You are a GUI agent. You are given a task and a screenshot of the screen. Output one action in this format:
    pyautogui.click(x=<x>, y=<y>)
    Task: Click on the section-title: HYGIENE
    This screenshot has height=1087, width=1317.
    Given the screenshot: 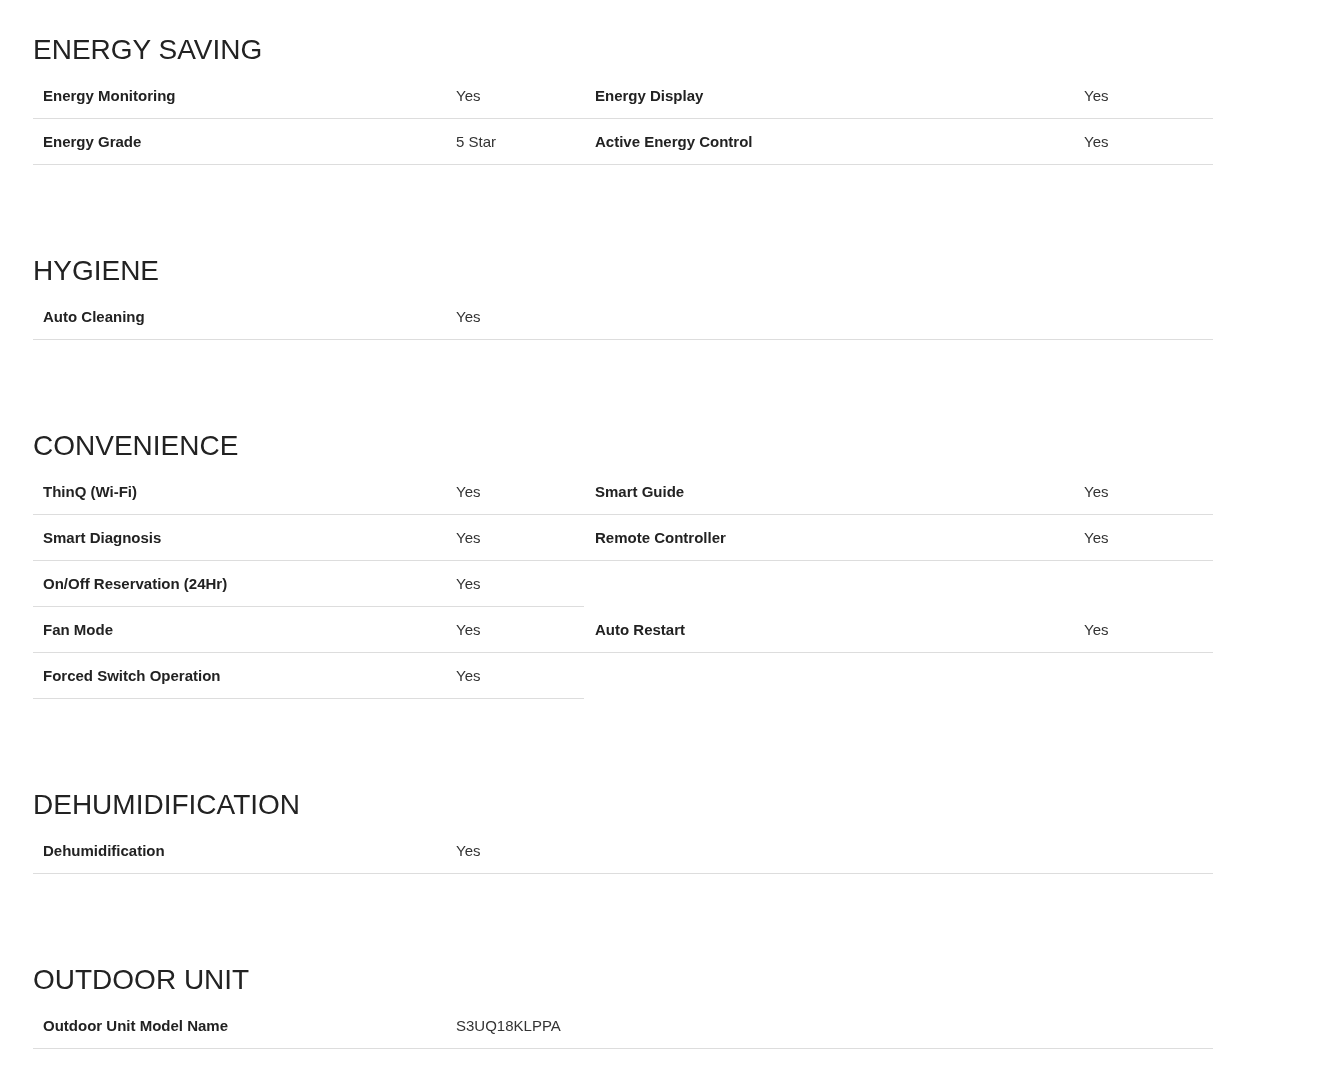 What is the action you would take?
    pyautogui.click(x=97, y=271)
    